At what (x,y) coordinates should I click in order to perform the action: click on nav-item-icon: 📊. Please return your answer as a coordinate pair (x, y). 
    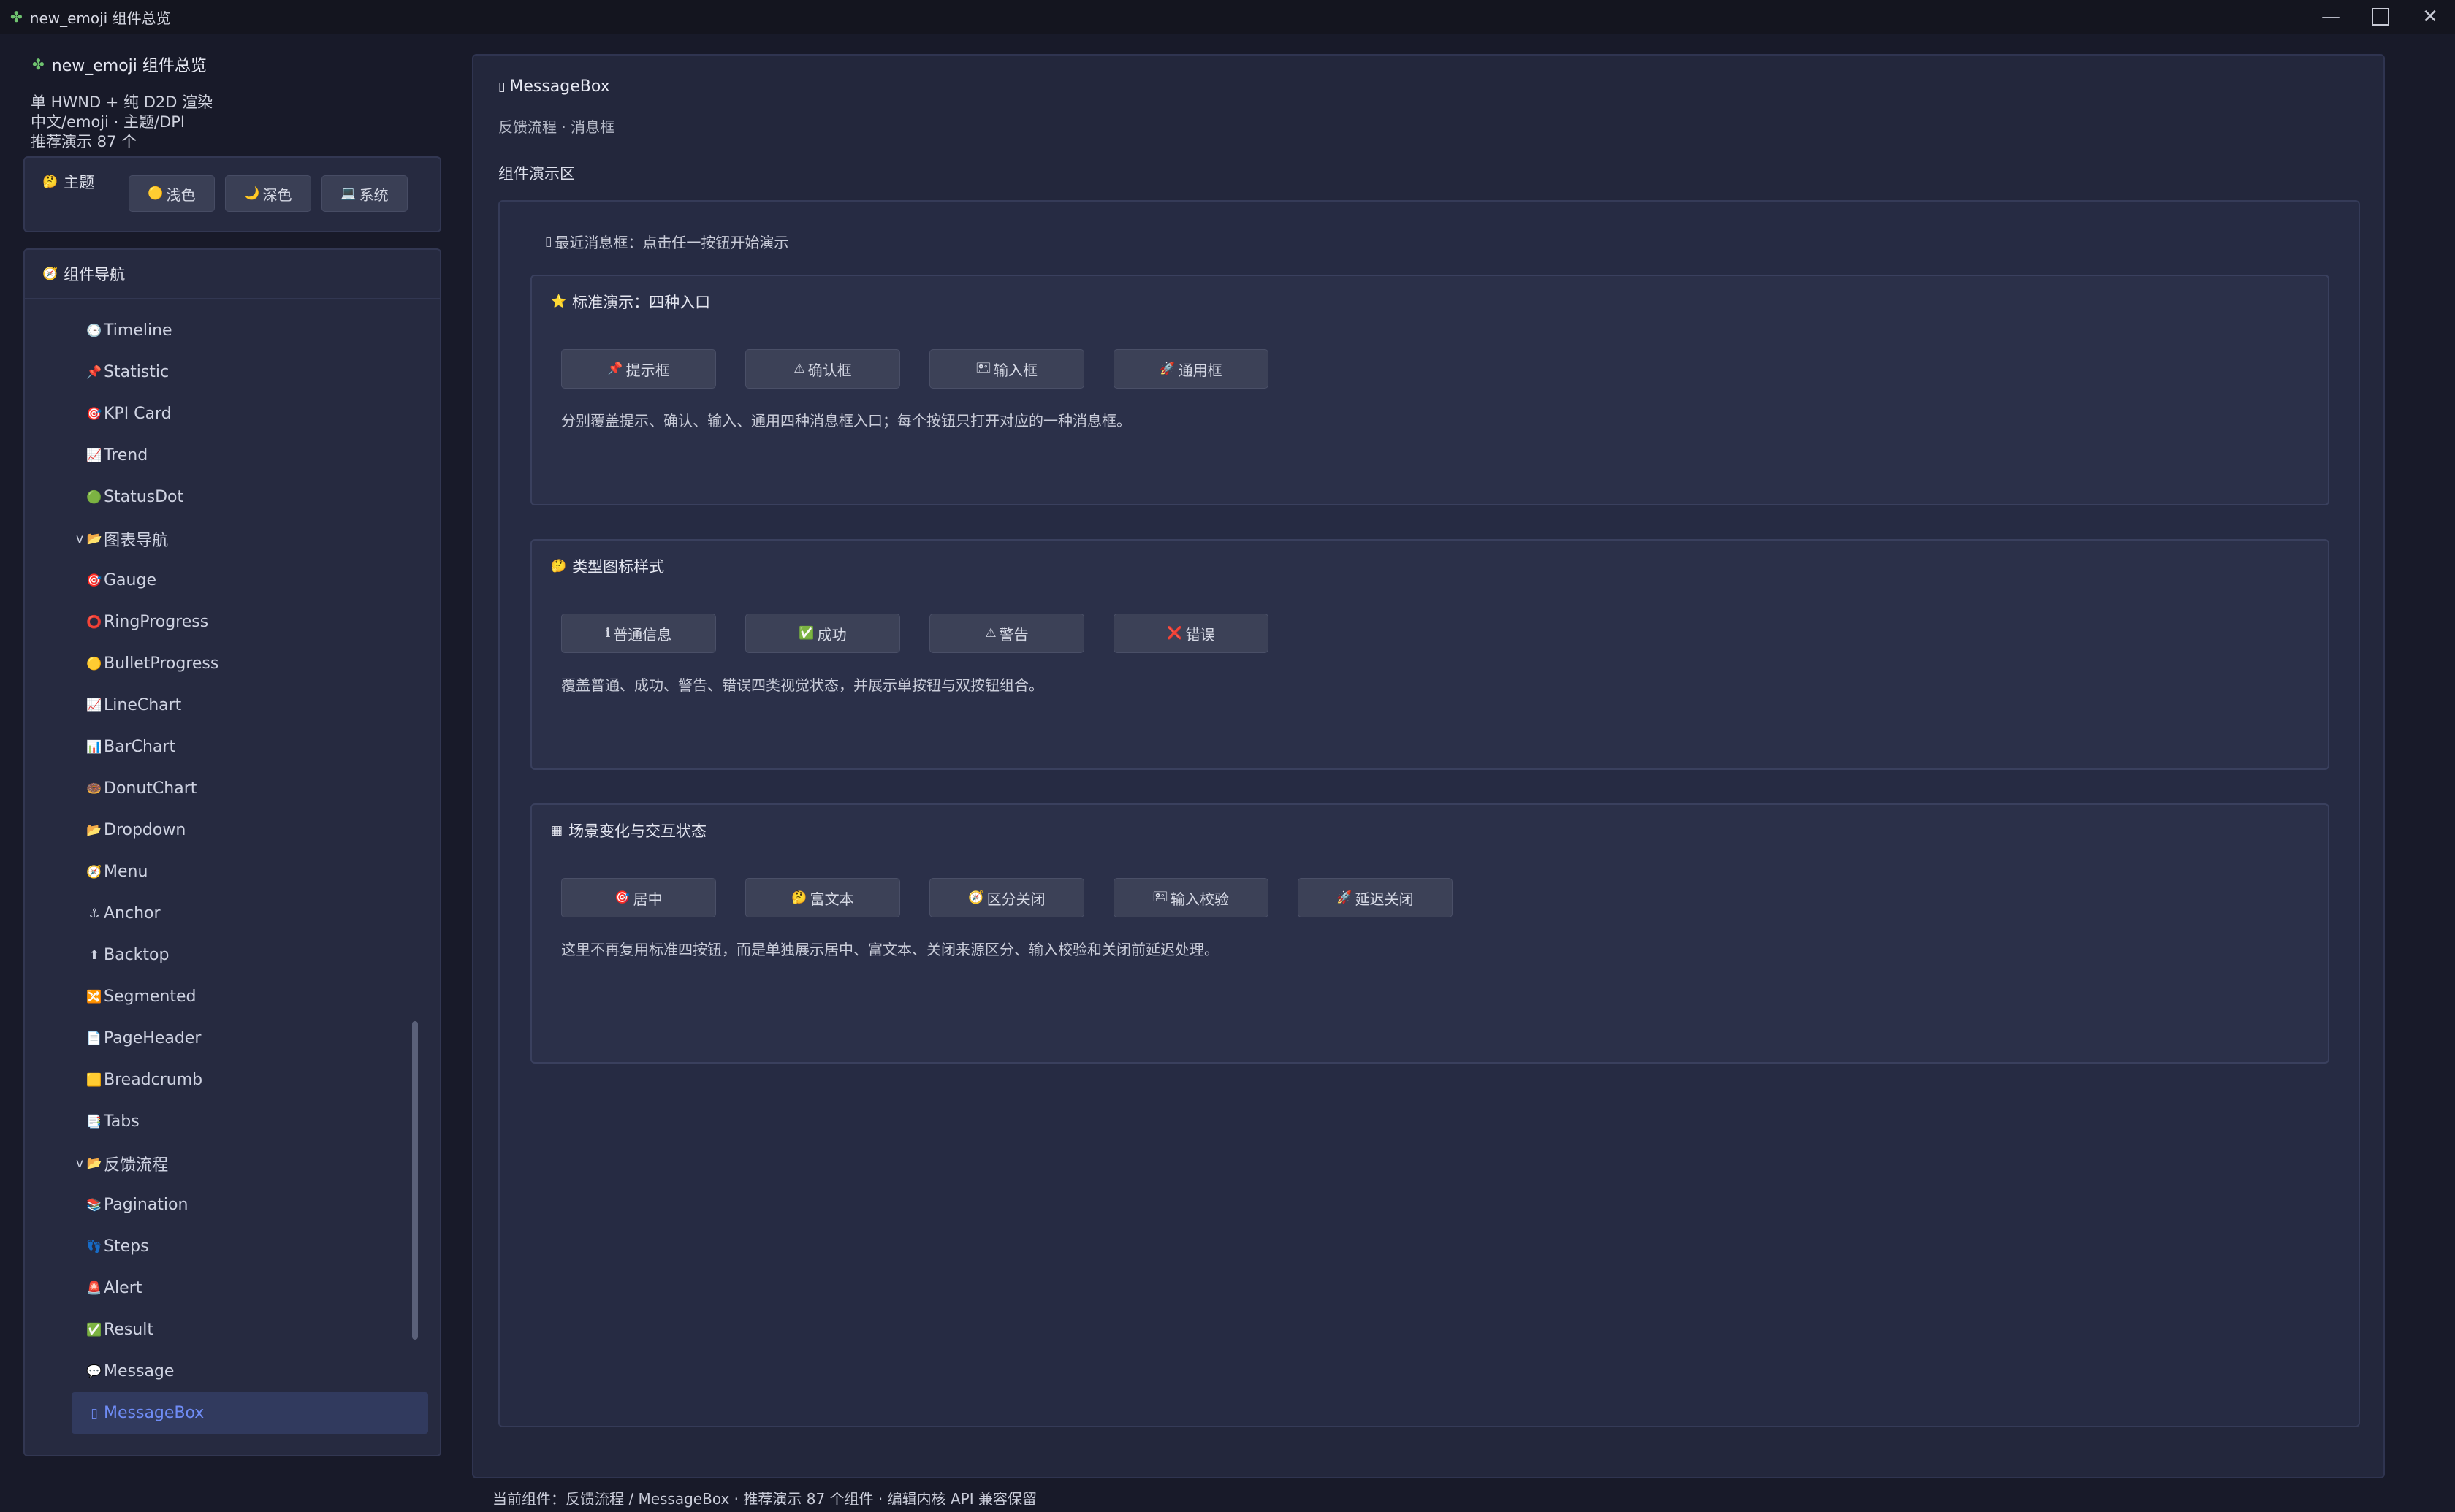
    Looking at the image, I should click on (94, 747).